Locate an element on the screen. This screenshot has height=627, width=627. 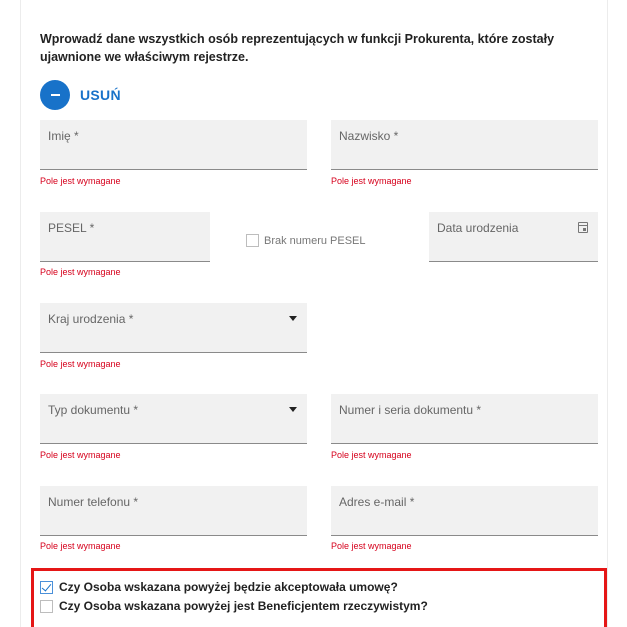
last-name-error: Pole jest wymagane is located at coordinates (371, 181).